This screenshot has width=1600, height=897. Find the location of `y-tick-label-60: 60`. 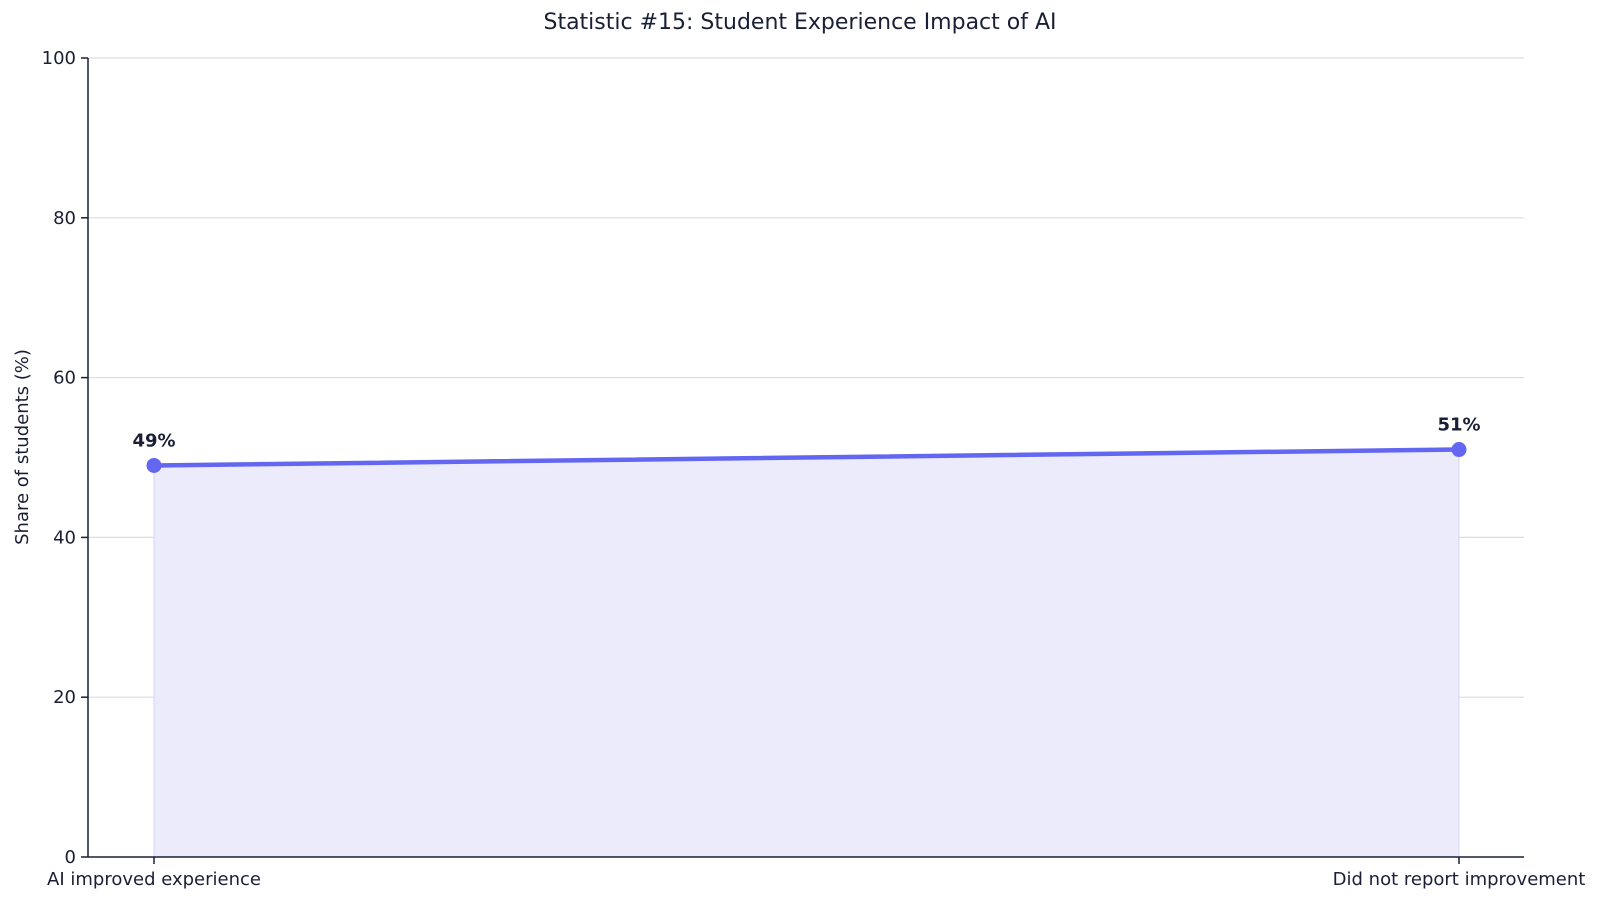

y-tick-label-60: 60 is located at coordinates (64, 378).